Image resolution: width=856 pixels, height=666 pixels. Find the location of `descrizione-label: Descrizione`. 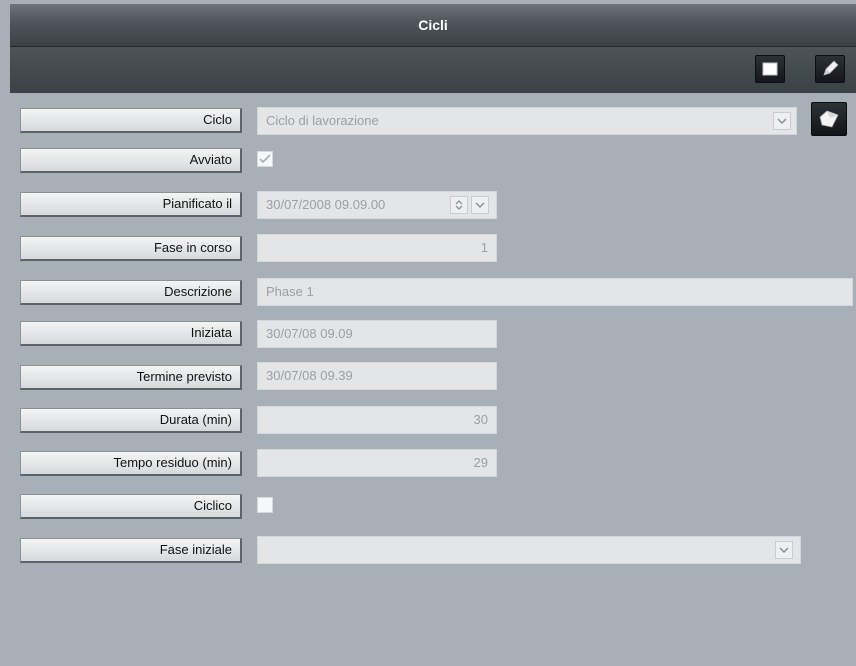

descrizione-label: Descrizione is located at coordinates (131, 292).